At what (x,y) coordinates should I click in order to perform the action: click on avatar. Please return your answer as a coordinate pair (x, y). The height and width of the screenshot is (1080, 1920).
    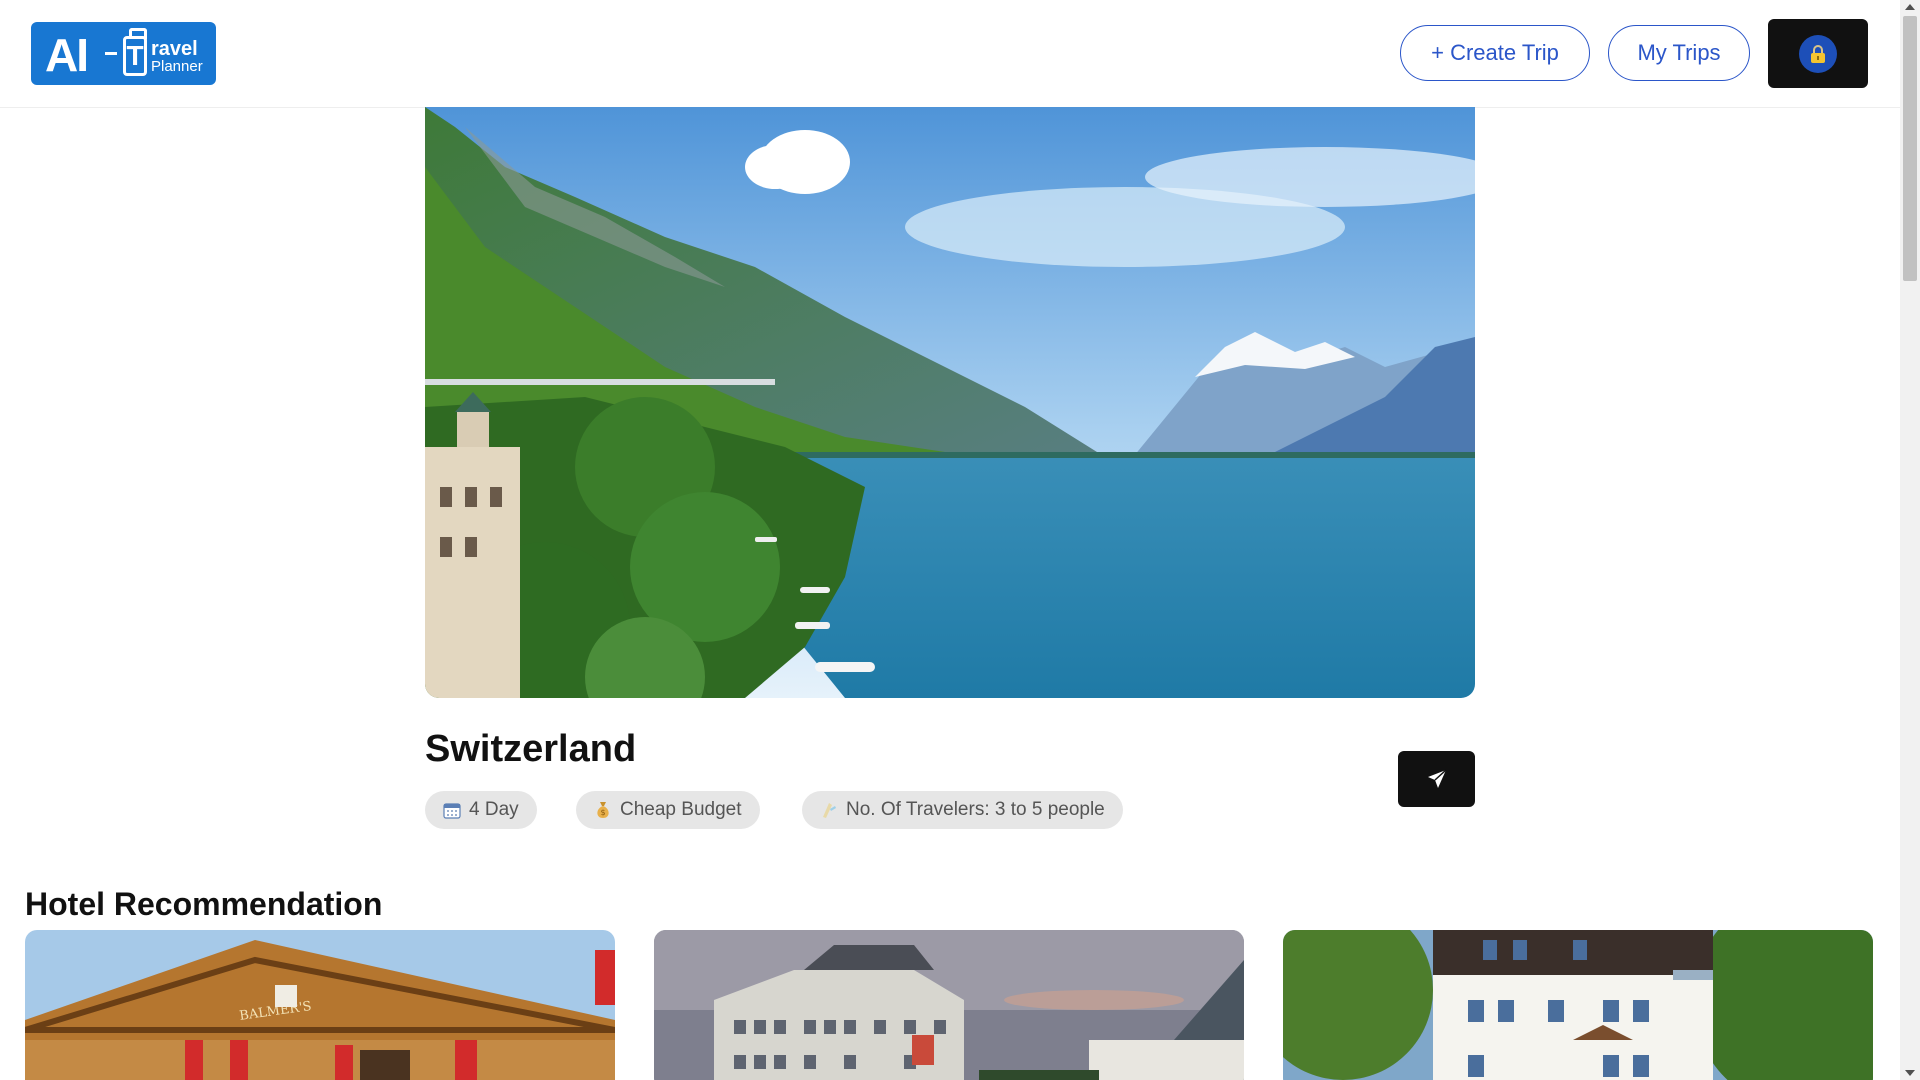
    Looking at the image, I should click on (1818, 53).